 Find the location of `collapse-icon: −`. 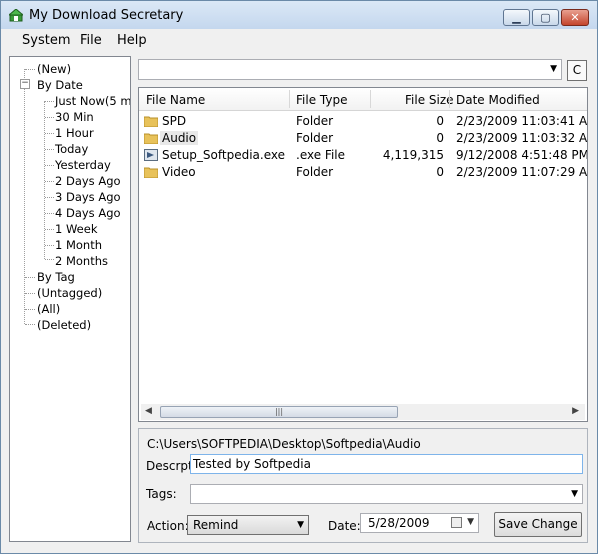

collapse-icon: − is located at coordinates (25, 84).